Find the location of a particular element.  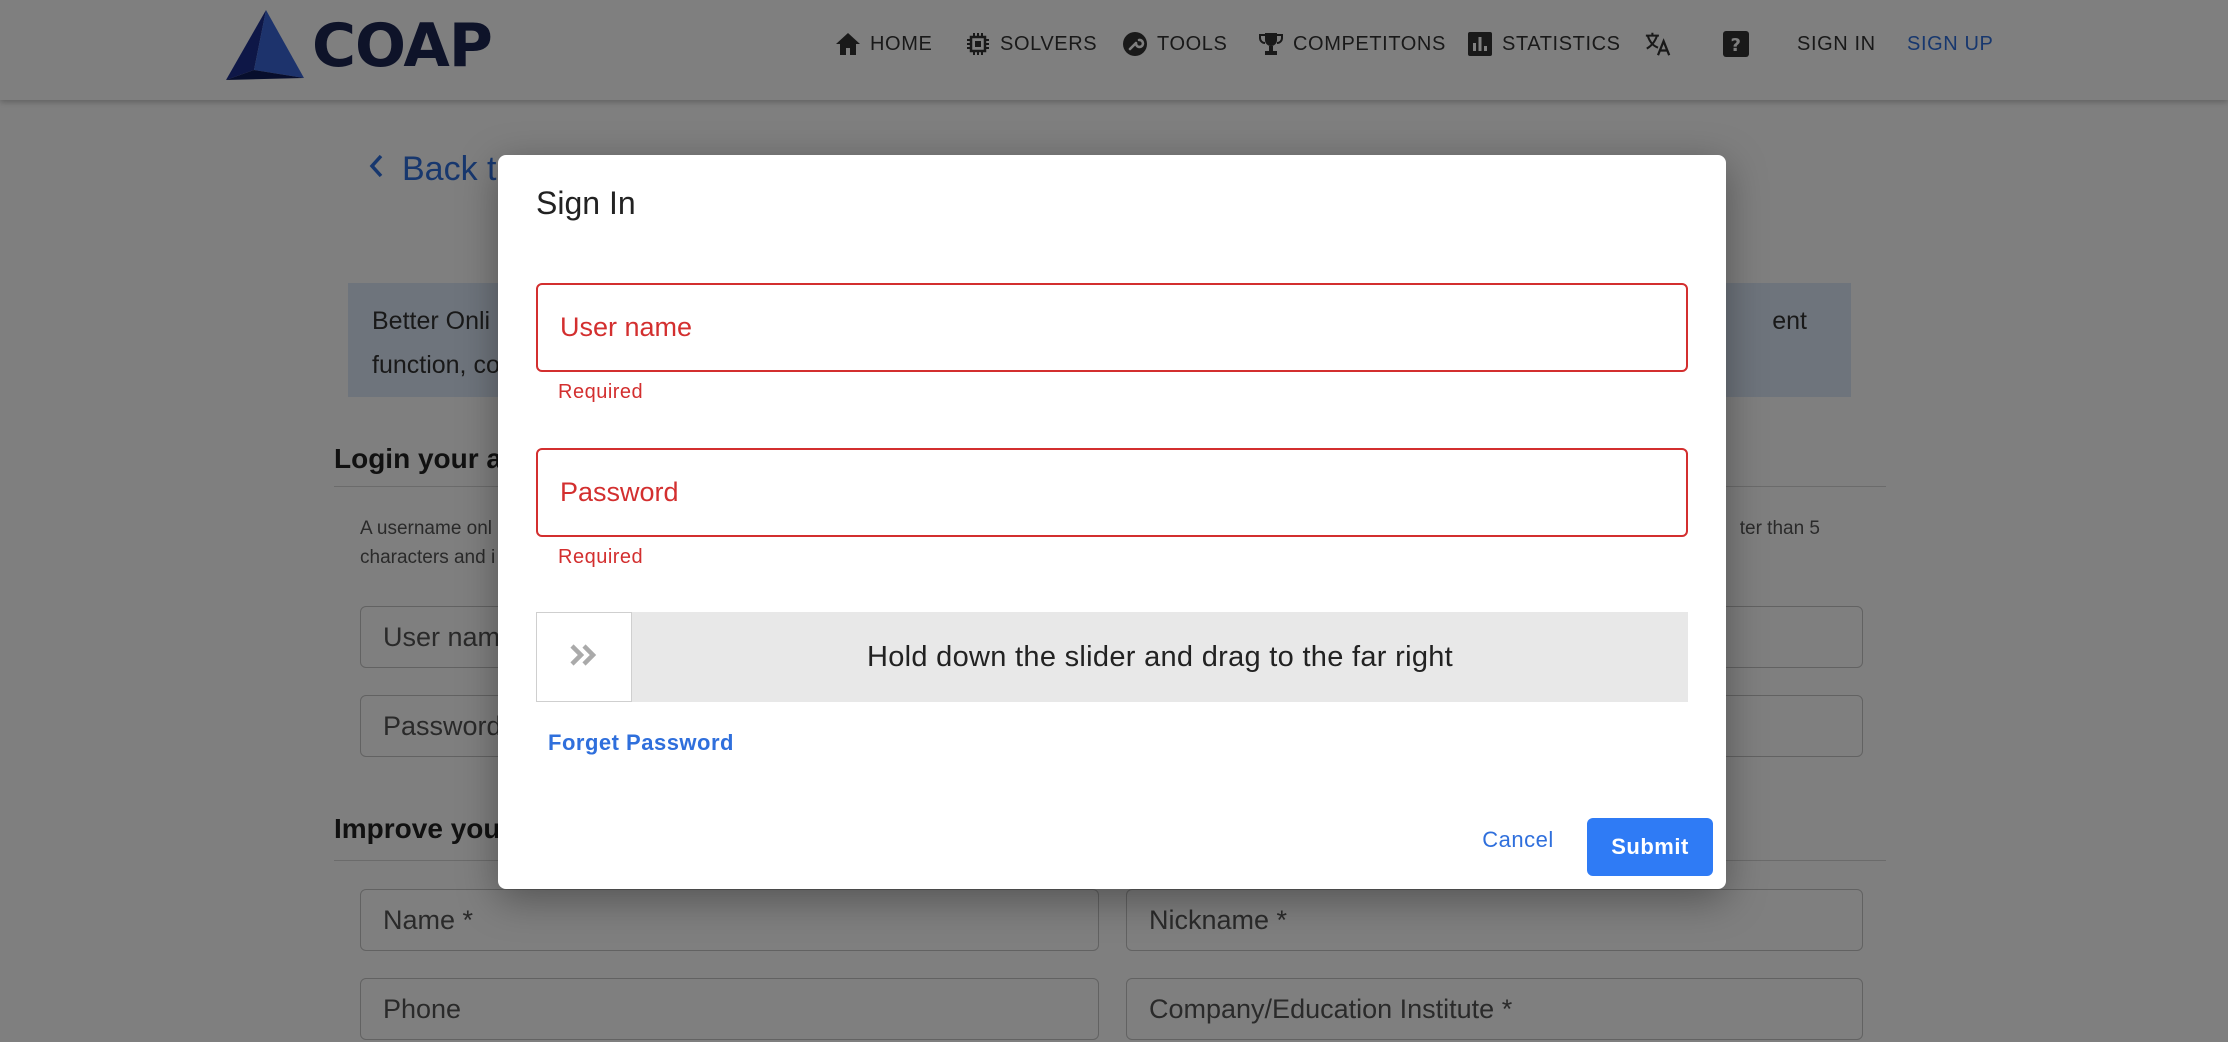

username-label: User name is located at coordinates (626, 327).